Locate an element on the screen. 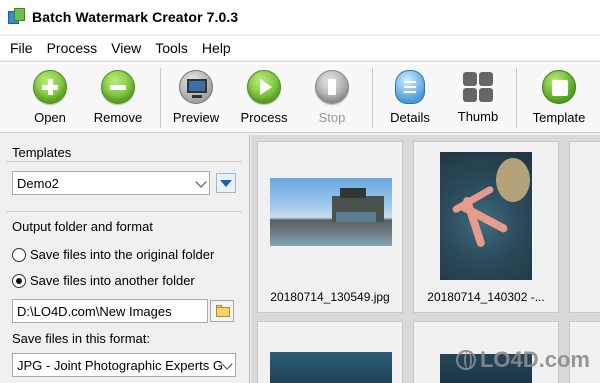  process-button: Process is located at coordinates (264, 98).